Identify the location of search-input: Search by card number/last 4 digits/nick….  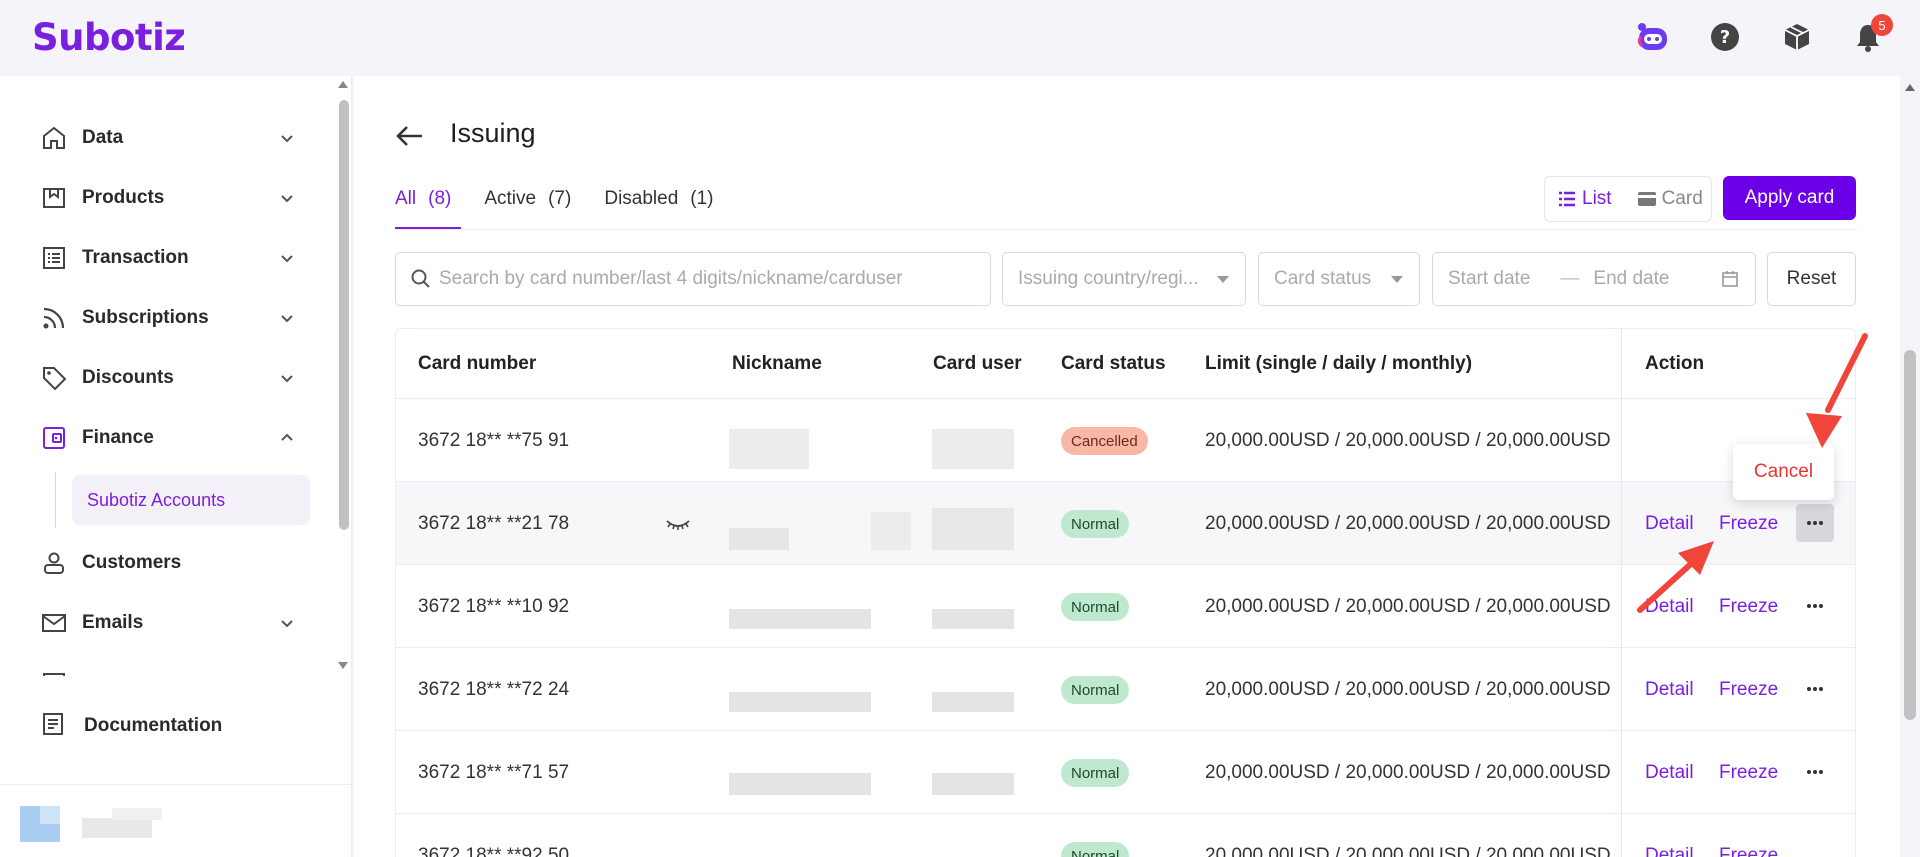
(693, 279).